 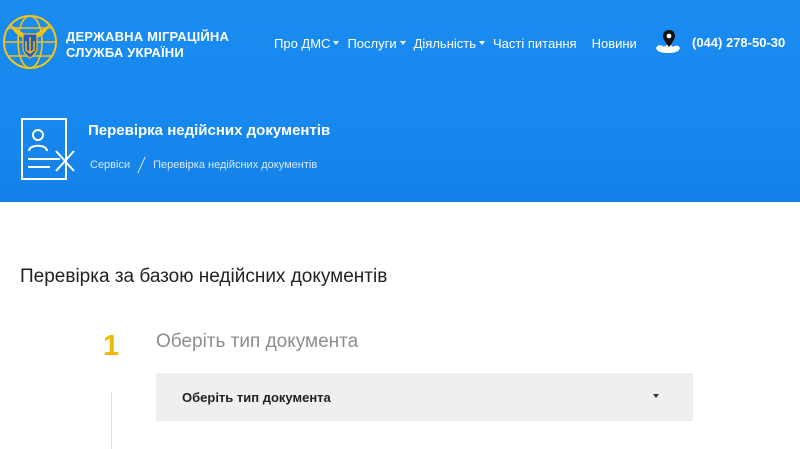 I want to click on nav-label: Часті питання, so click(x=535, y=43).